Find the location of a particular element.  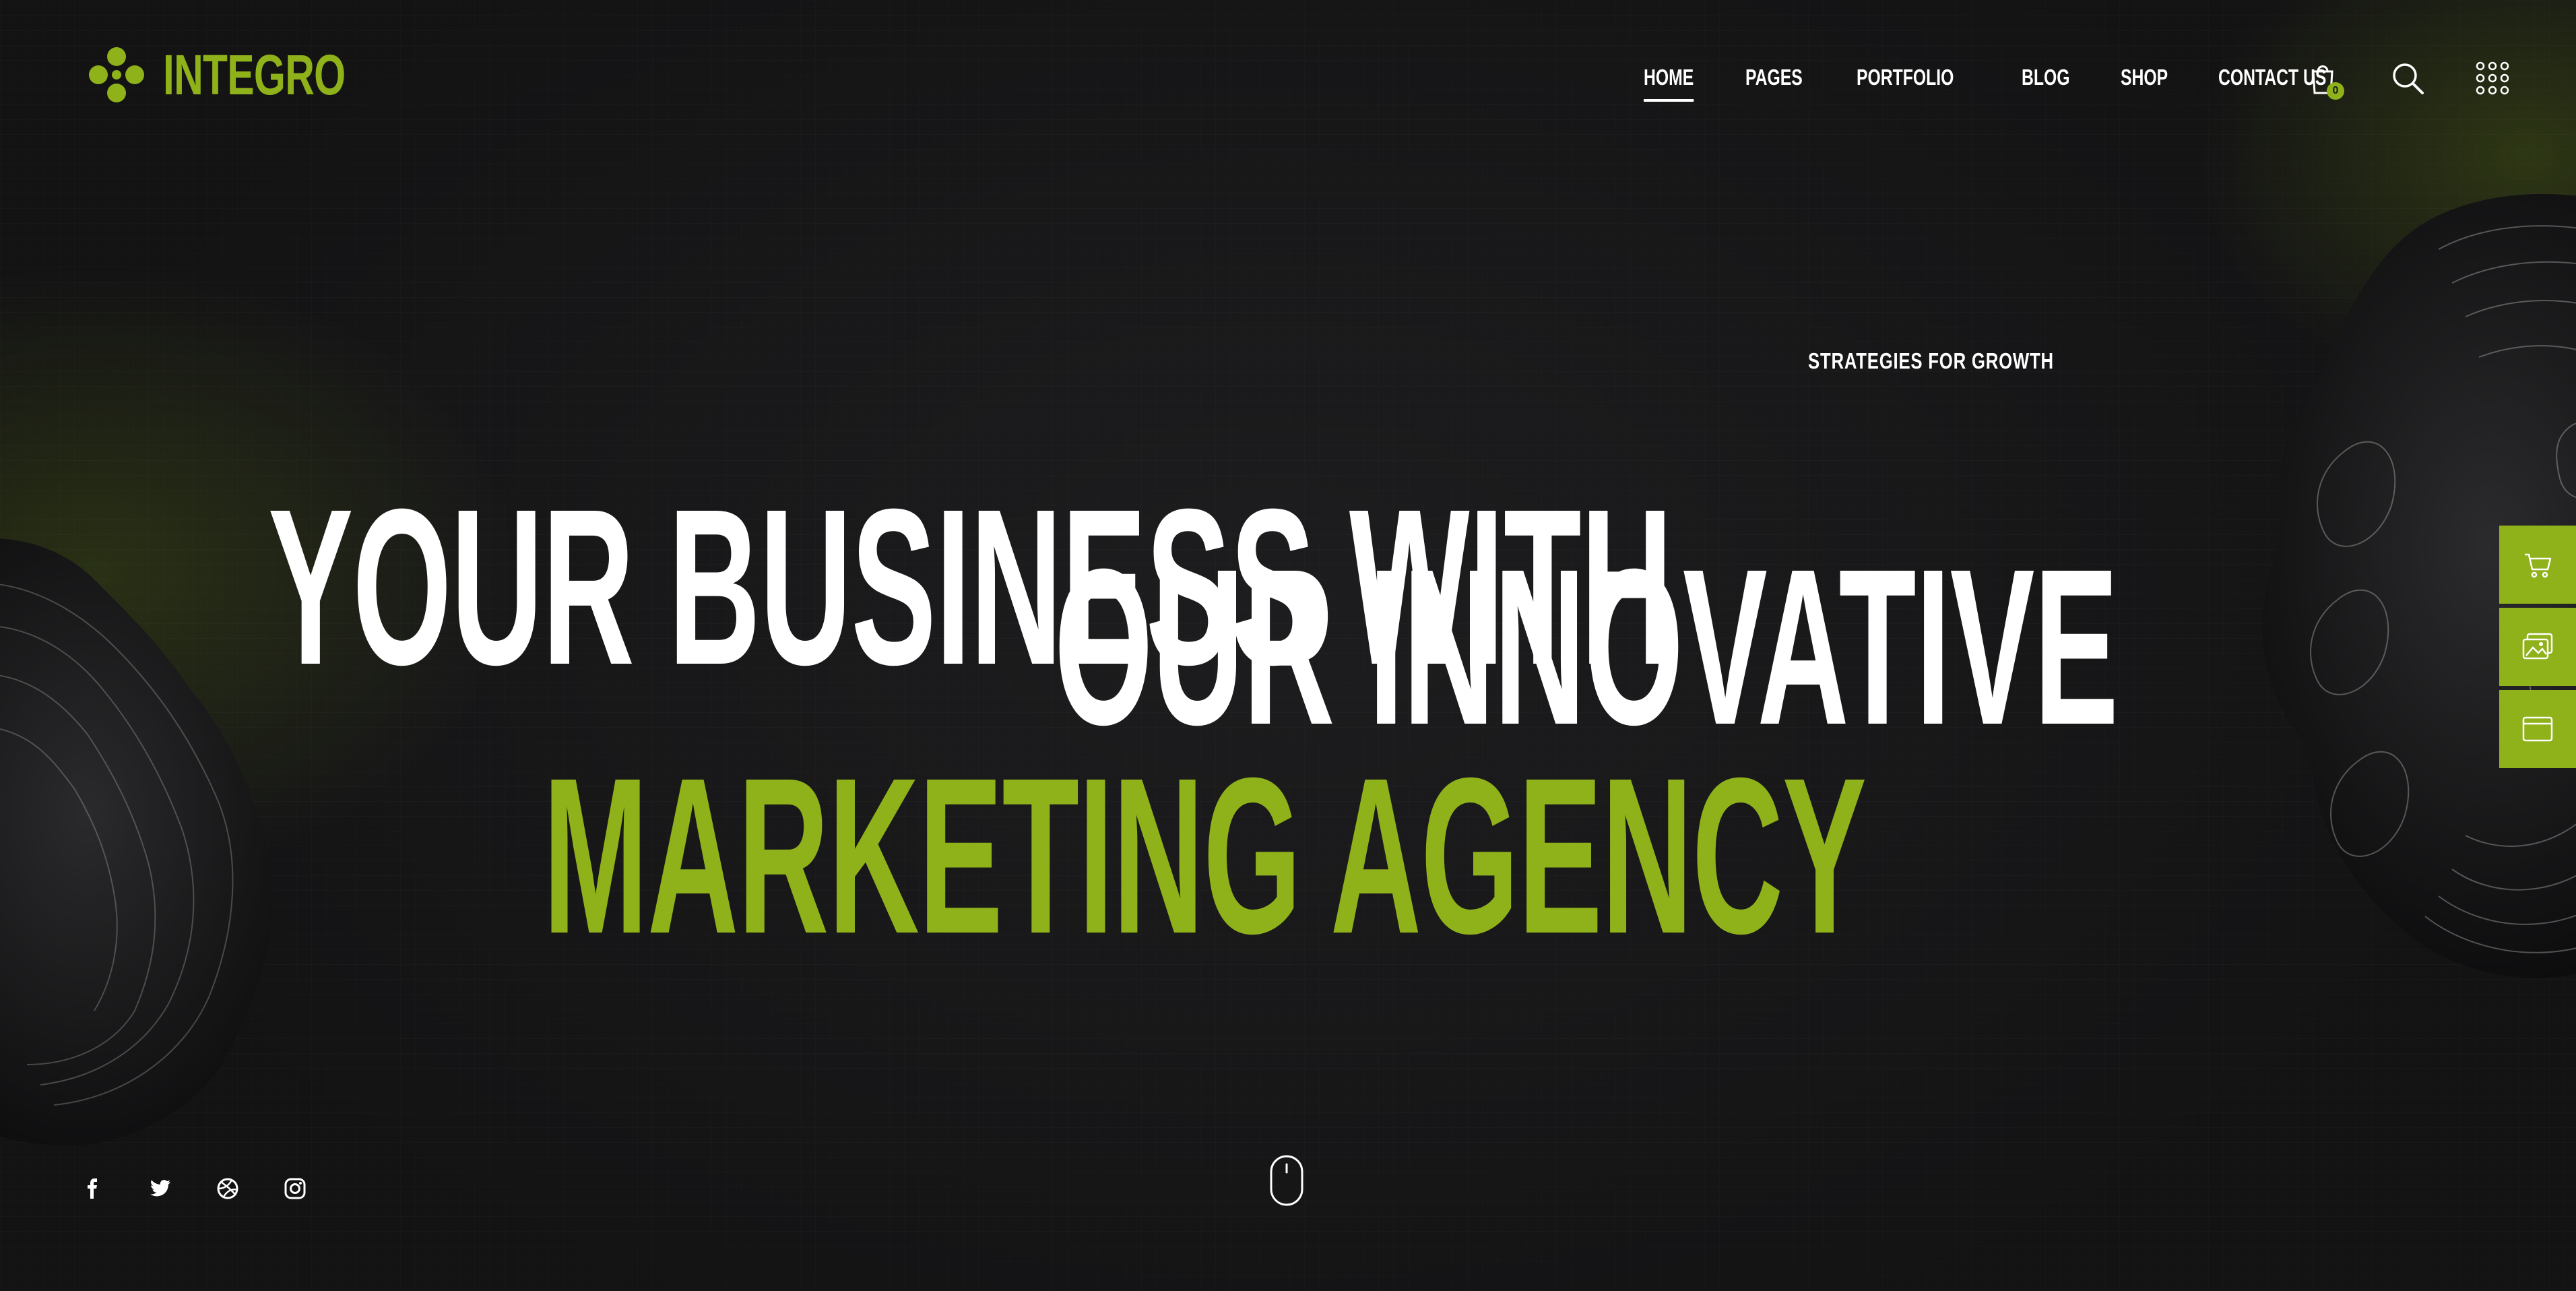

menu-button is located at coordinates (2492, 78).